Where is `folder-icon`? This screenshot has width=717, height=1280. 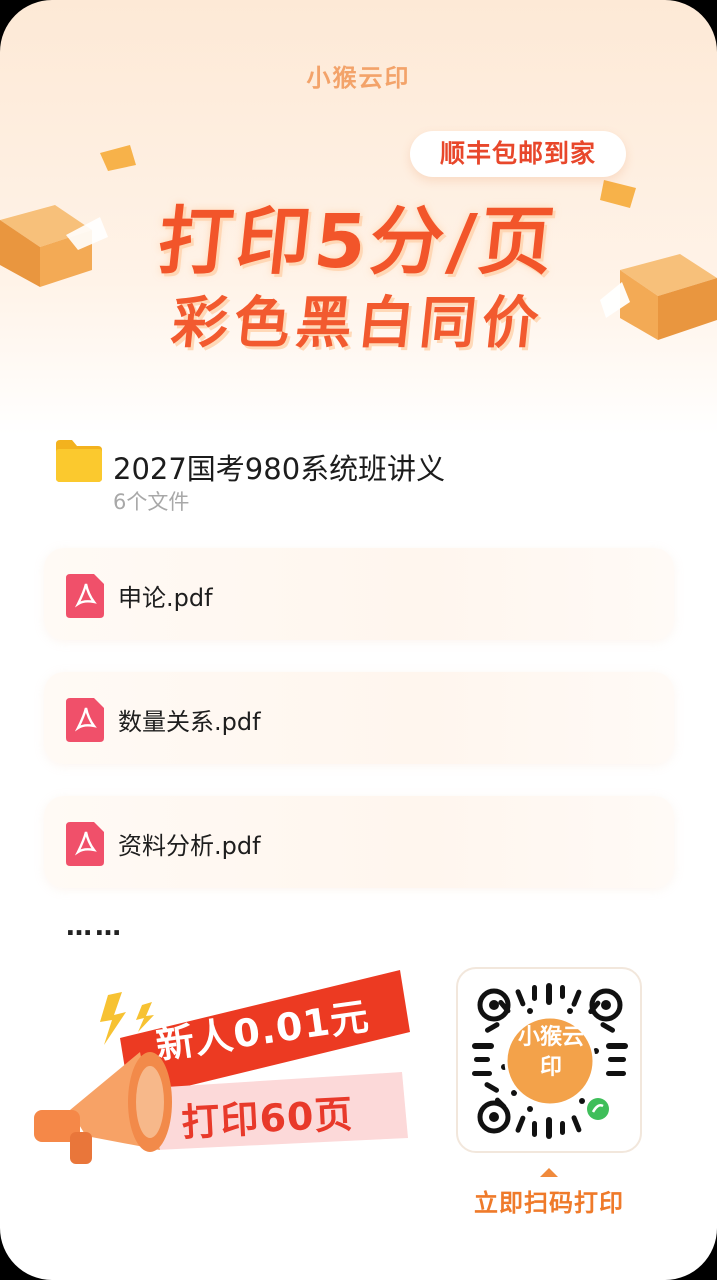 folder-icon is located at coordinates (79, 461).